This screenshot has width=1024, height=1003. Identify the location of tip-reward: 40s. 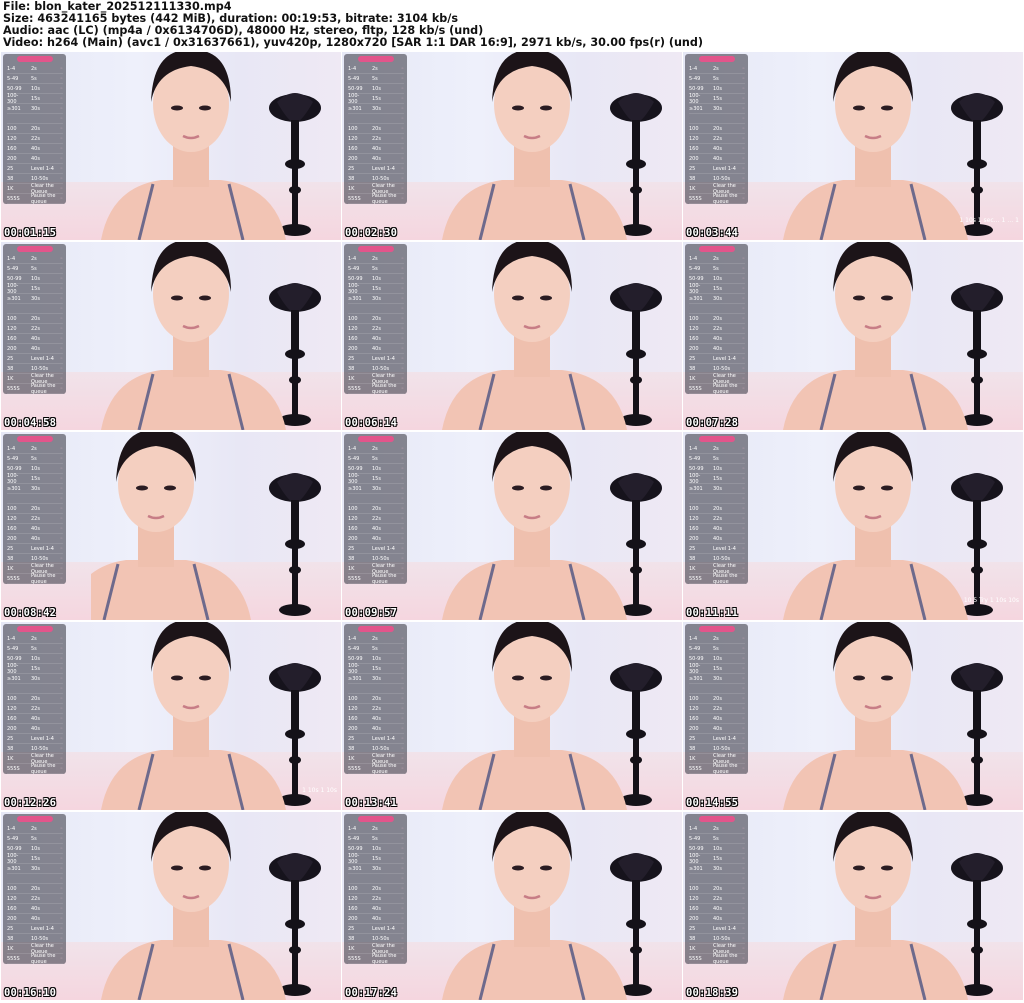
(376, 919).